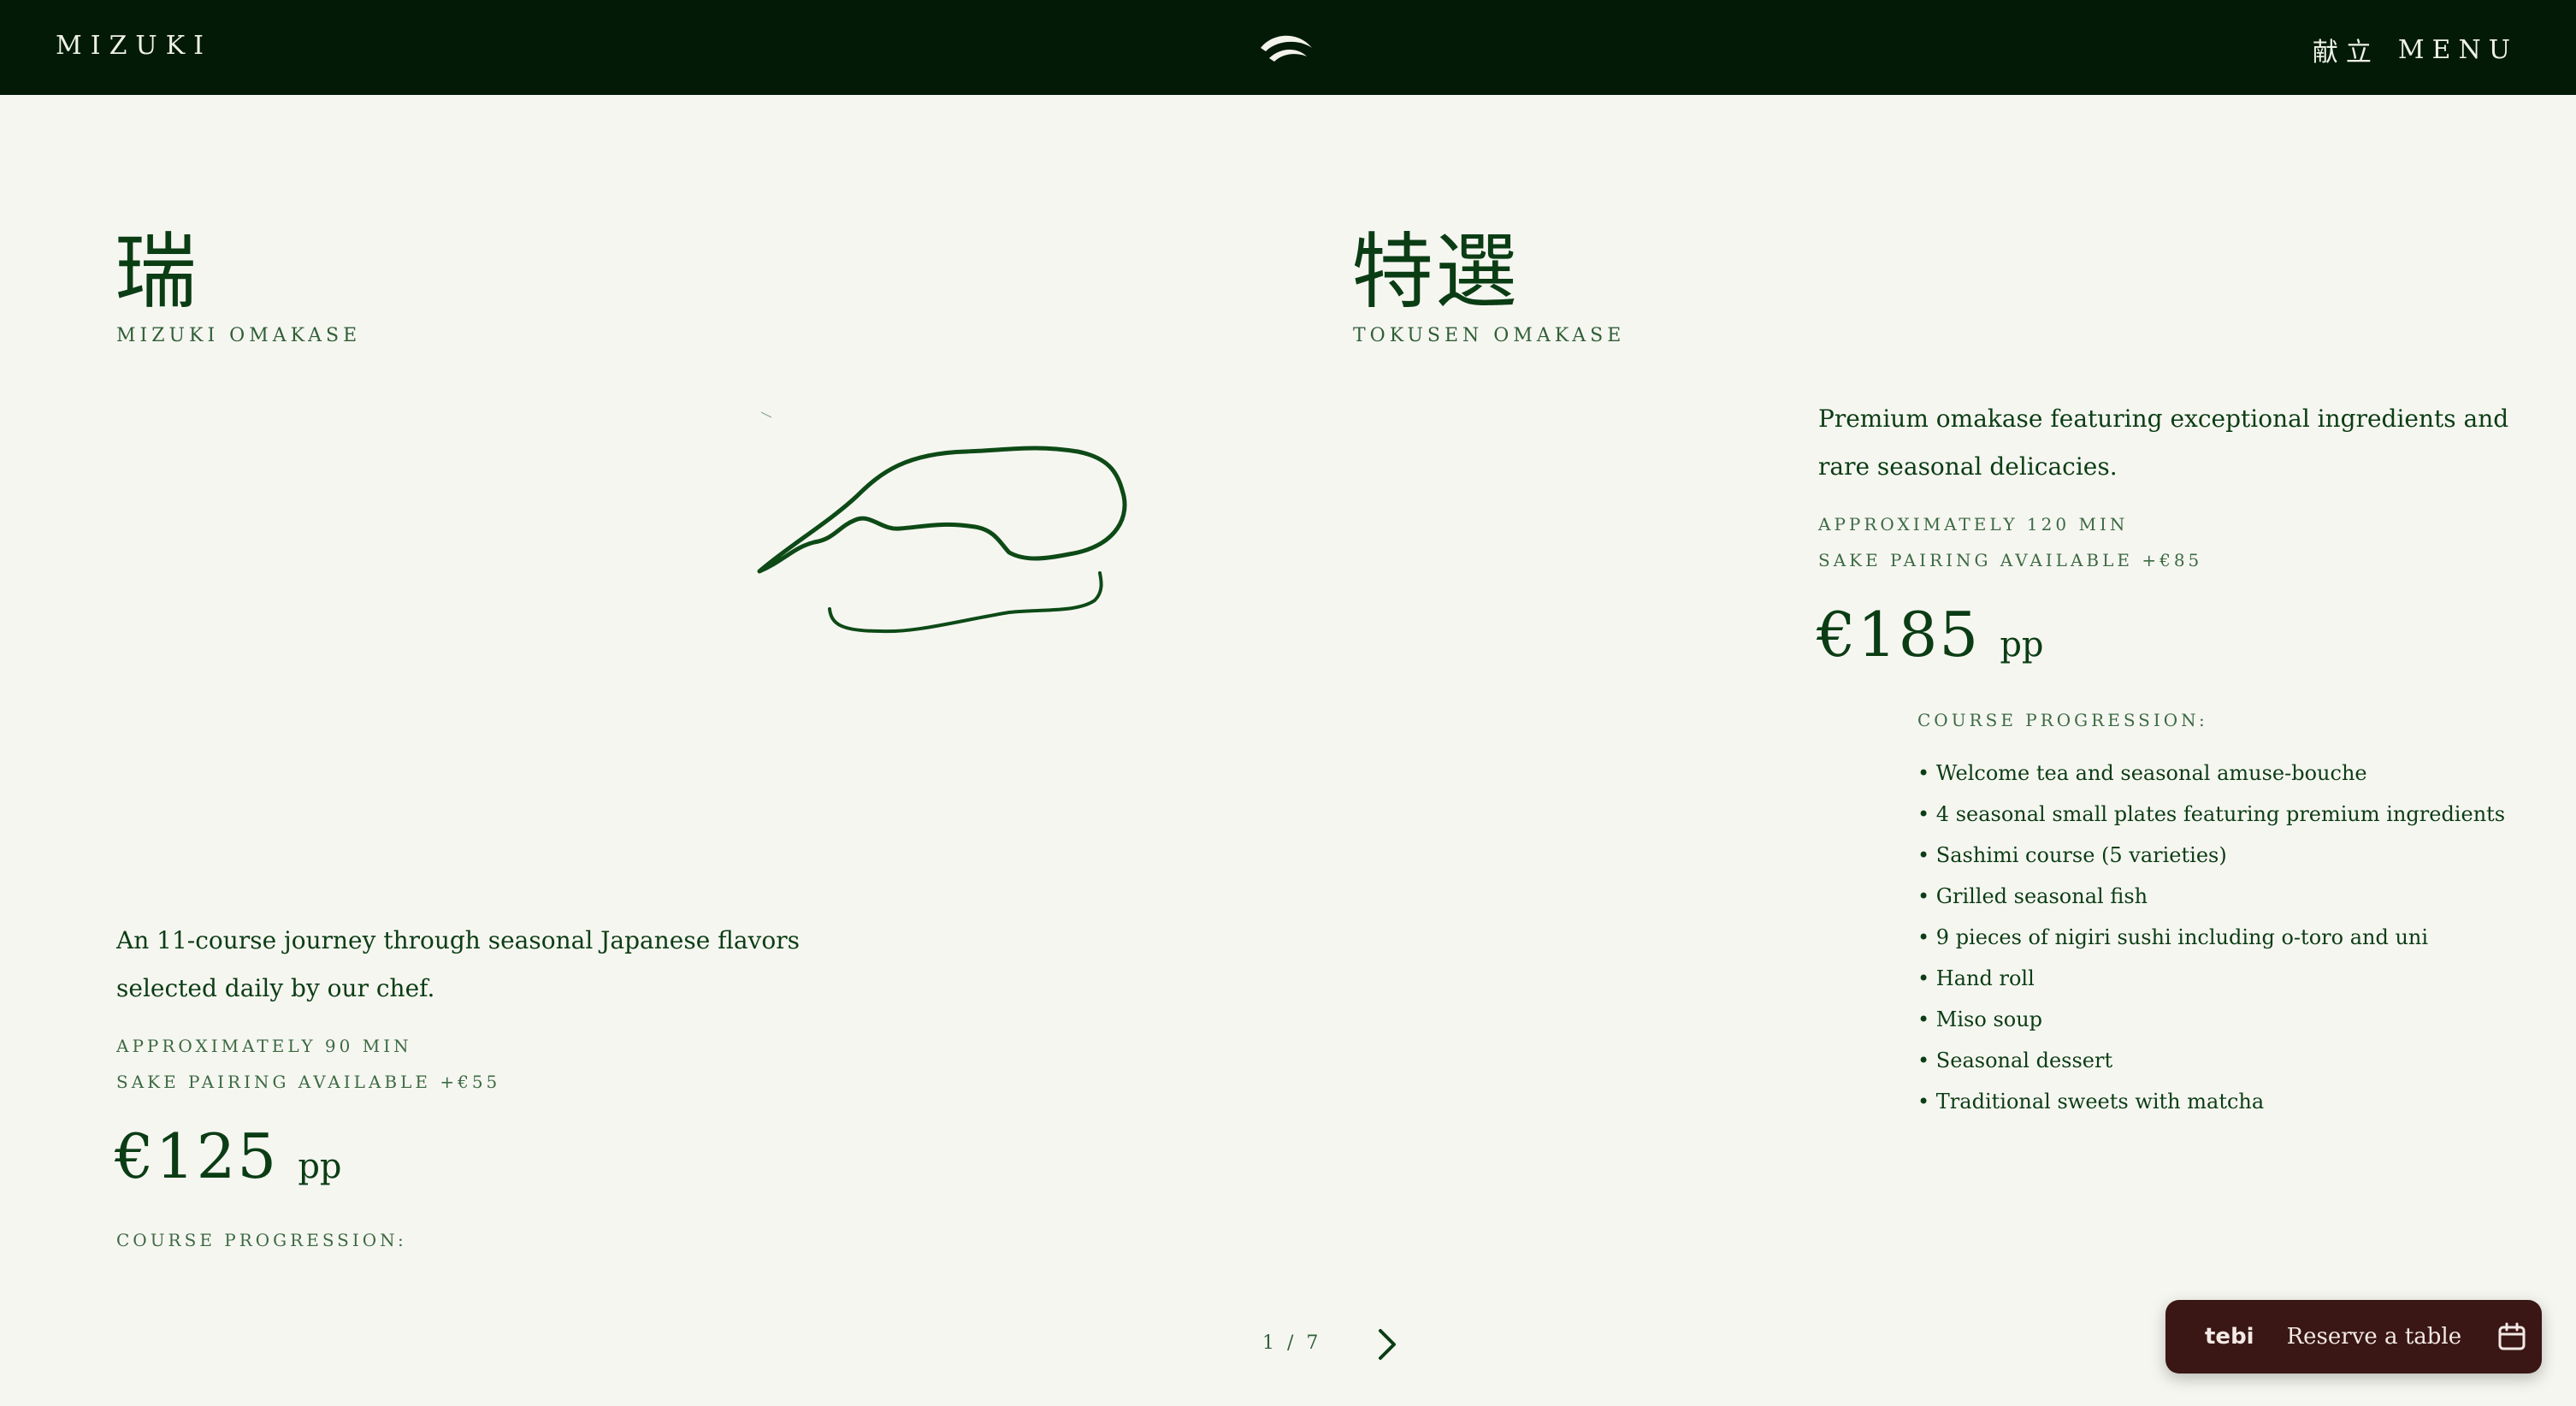  I want to click on wave-logo-icon, so click(1287, 48).